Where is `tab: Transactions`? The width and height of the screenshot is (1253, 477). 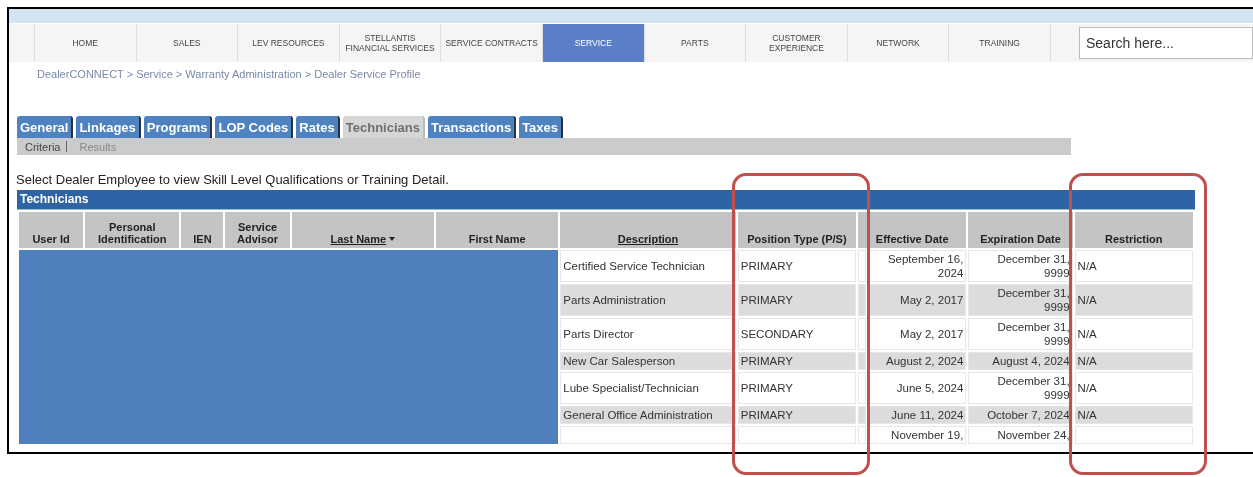
tab: Transactions is located at coordinates (472, 127).